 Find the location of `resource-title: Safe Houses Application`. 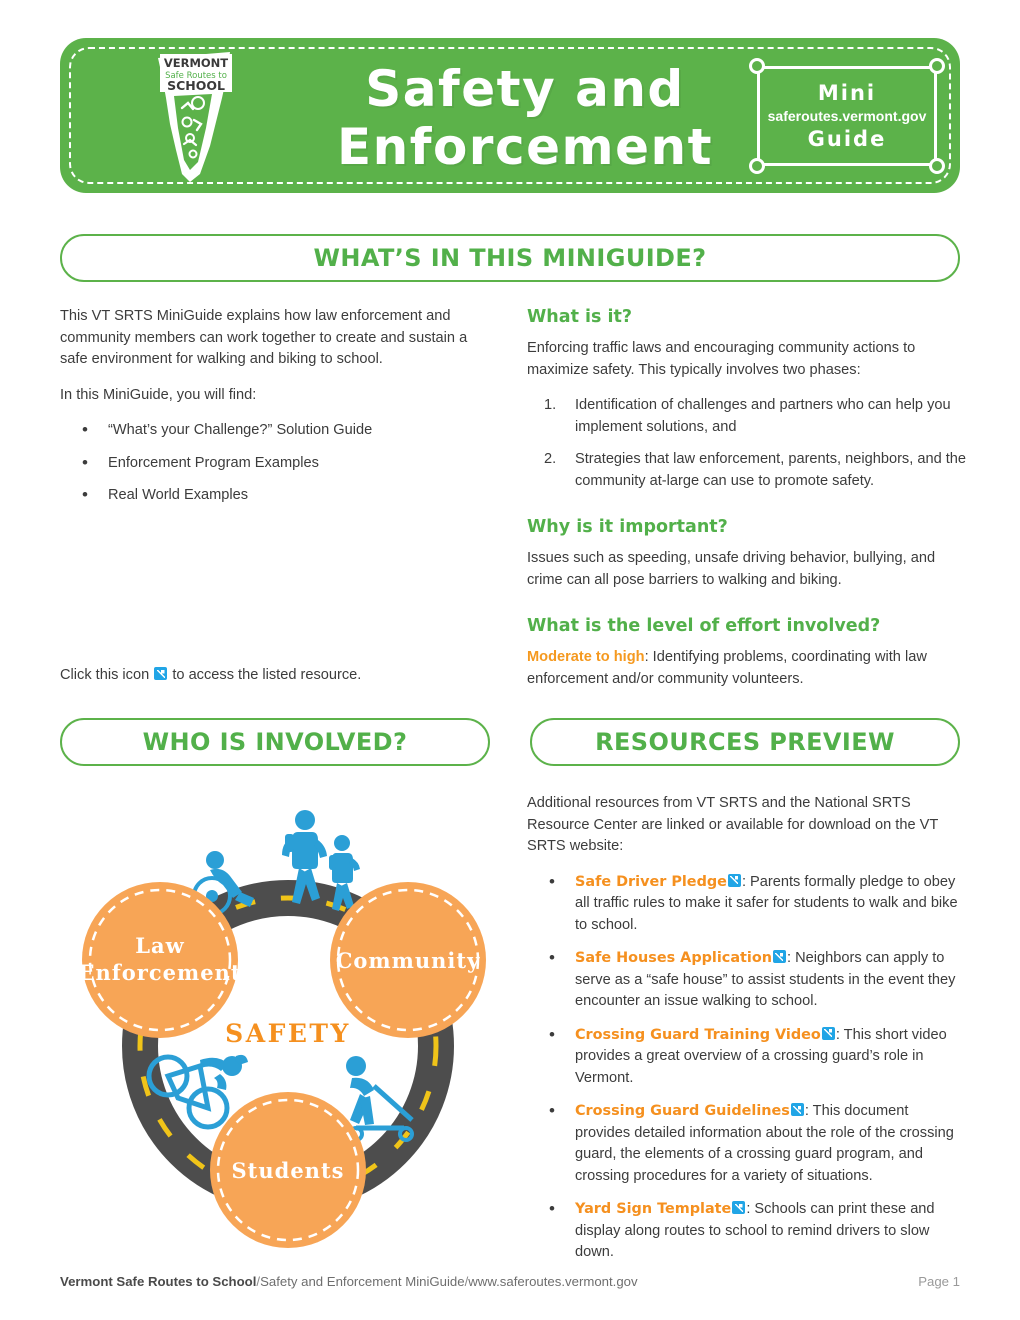

resource-title: Safe Houses Application is located at coordinates (673, 958).